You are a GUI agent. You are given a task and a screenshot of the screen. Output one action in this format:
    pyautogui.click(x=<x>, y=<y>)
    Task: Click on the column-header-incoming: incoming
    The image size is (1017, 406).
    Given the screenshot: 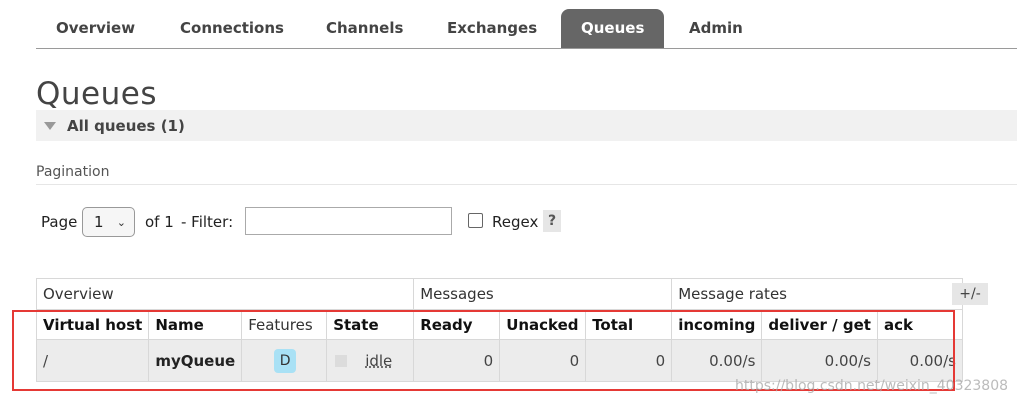 What is the action you would take?
    pyautogui.click(x=717, y=324)
    